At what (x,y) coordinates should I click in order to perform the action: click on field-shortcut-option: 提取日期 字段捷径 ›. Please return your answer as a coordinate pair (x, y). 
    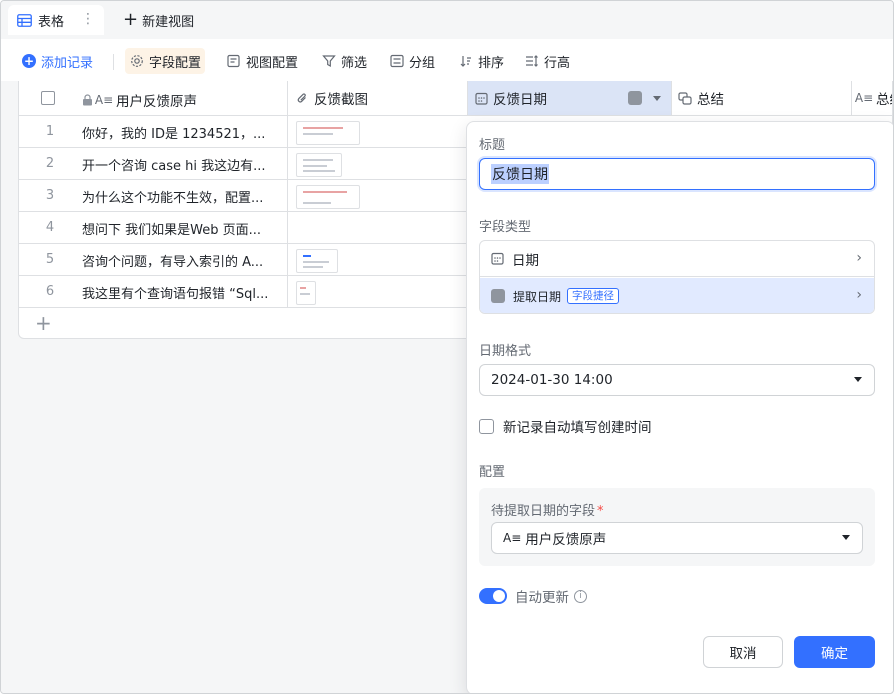
    Looking at the image, I should click on (677, 295).